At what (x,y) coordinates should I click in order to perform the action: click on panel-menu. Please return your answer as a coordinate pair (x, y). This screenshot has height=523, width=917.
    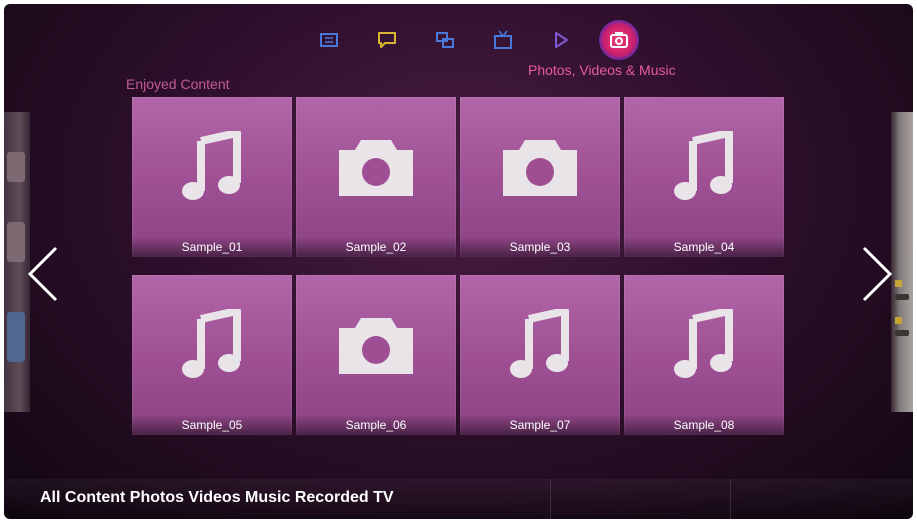
    Looking at the image, I should click on (474, 40).